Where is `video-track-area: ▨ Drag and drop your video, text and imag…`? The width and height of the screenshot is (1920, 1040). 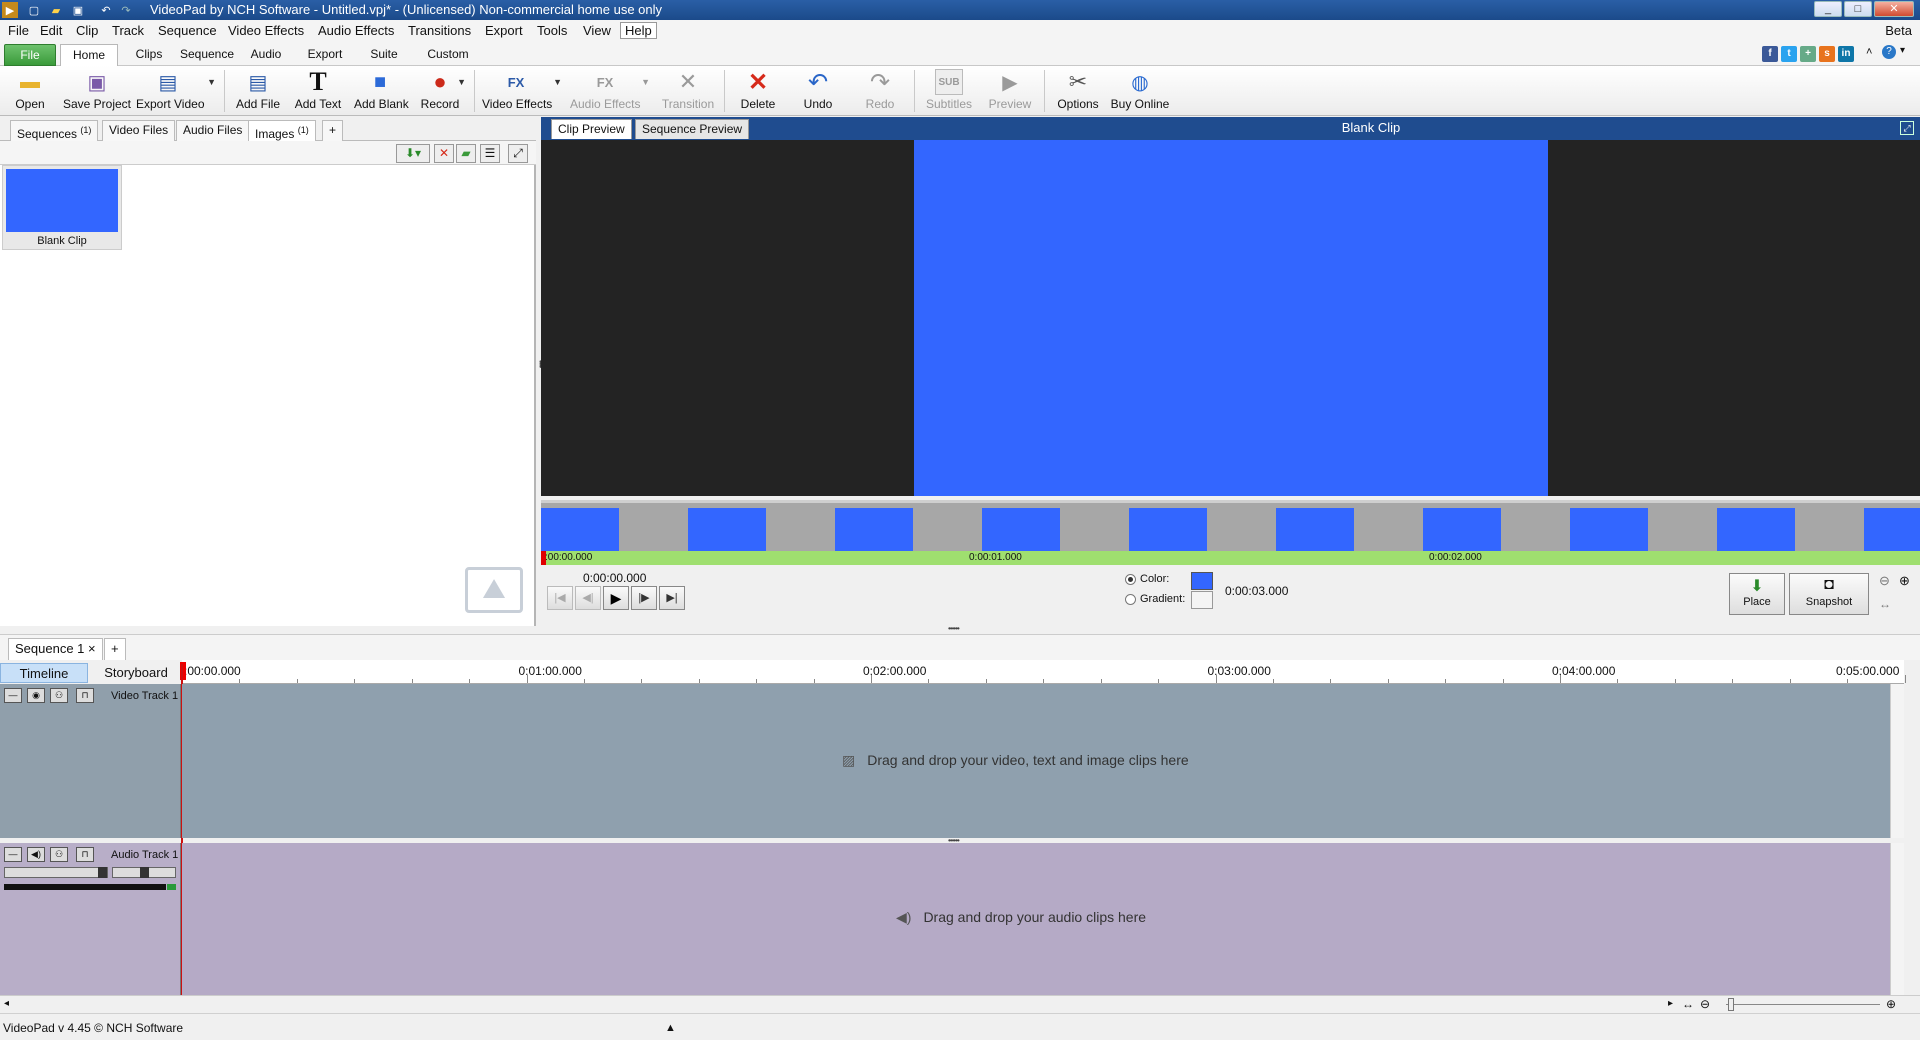
video-track-area: ▨ Drag and drop your video, text and imag… is located at coordinates (1043, 761).